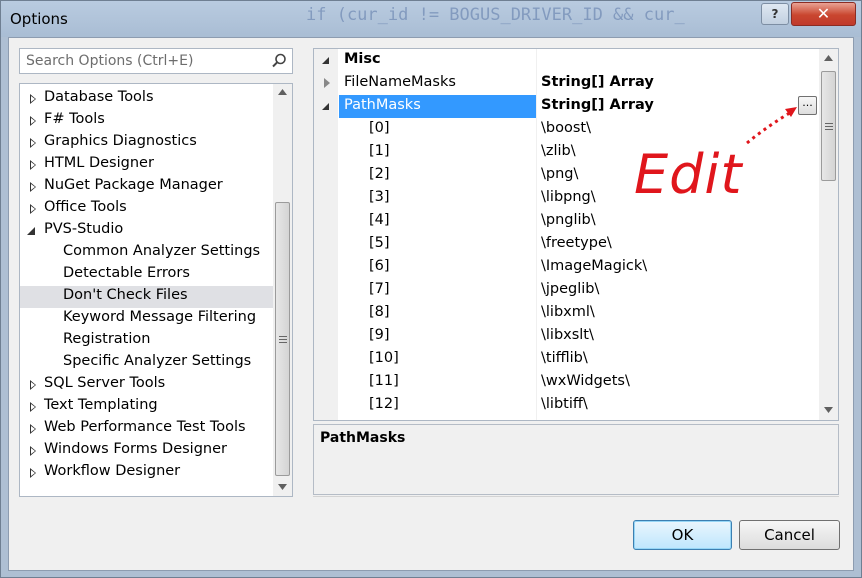  What do you see at coordinates (495, 15) in the screenshot?
I see `background-editor-code: if (cur_id != BOGUS_DRIVER_ID && cur_` at bounding box center [495, 15].